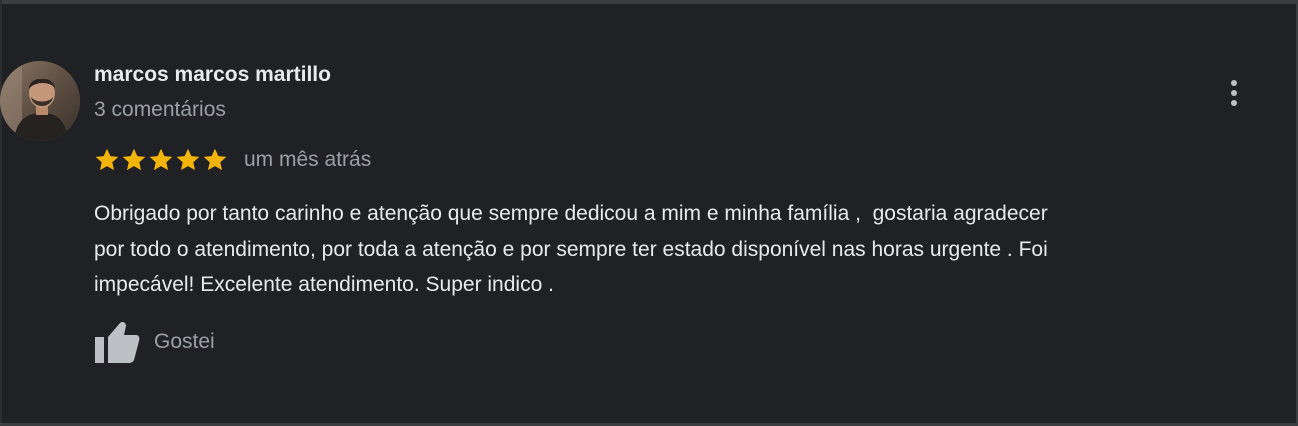  I want to click on rating-row: um mês atrás, so click(232, 160).